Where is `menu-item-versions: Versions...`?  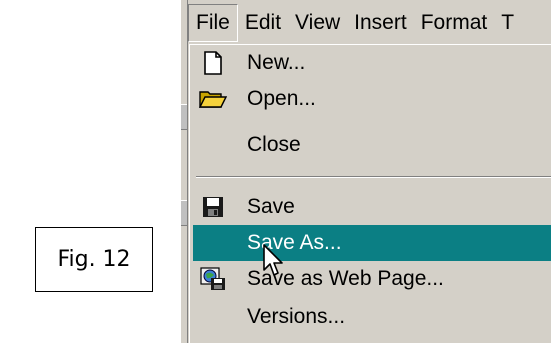 menu-item-versions: Versions... is located at coordinates (372, 317).